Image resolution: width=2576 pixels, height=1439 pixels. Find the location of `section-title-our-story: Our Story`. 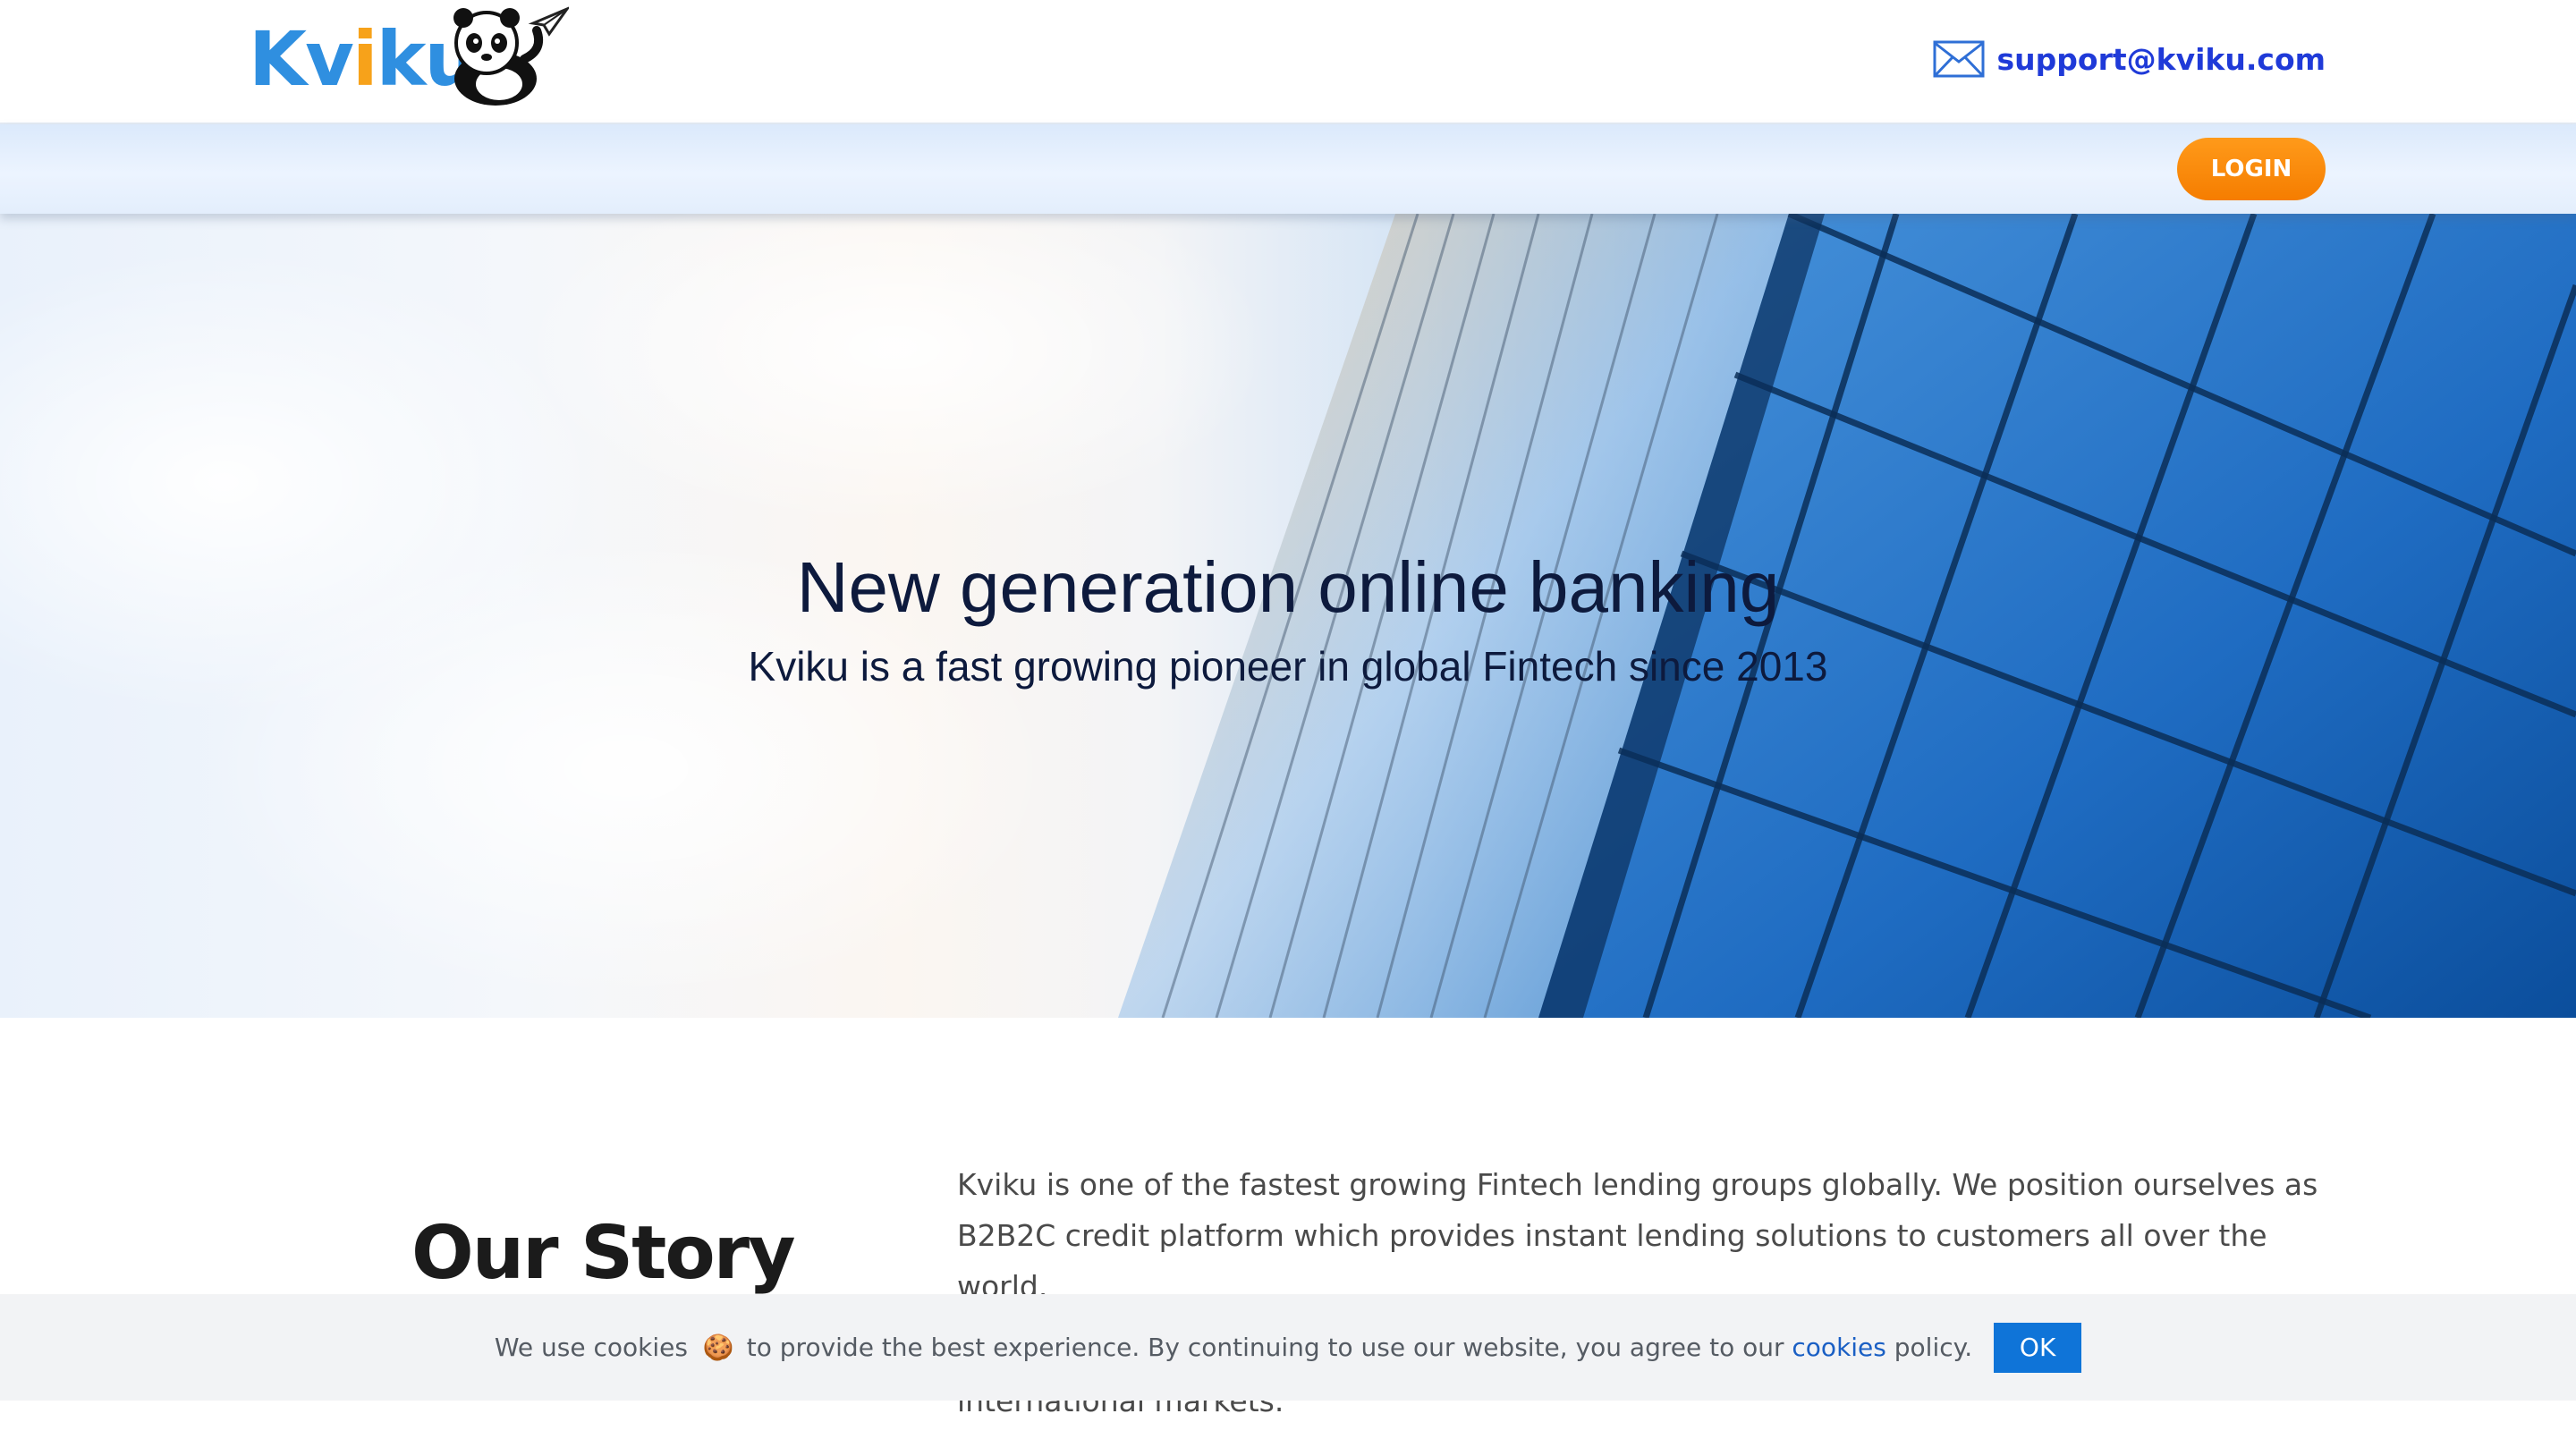

section-title-our-story: Our Story is located at coordinates (603, 1254).